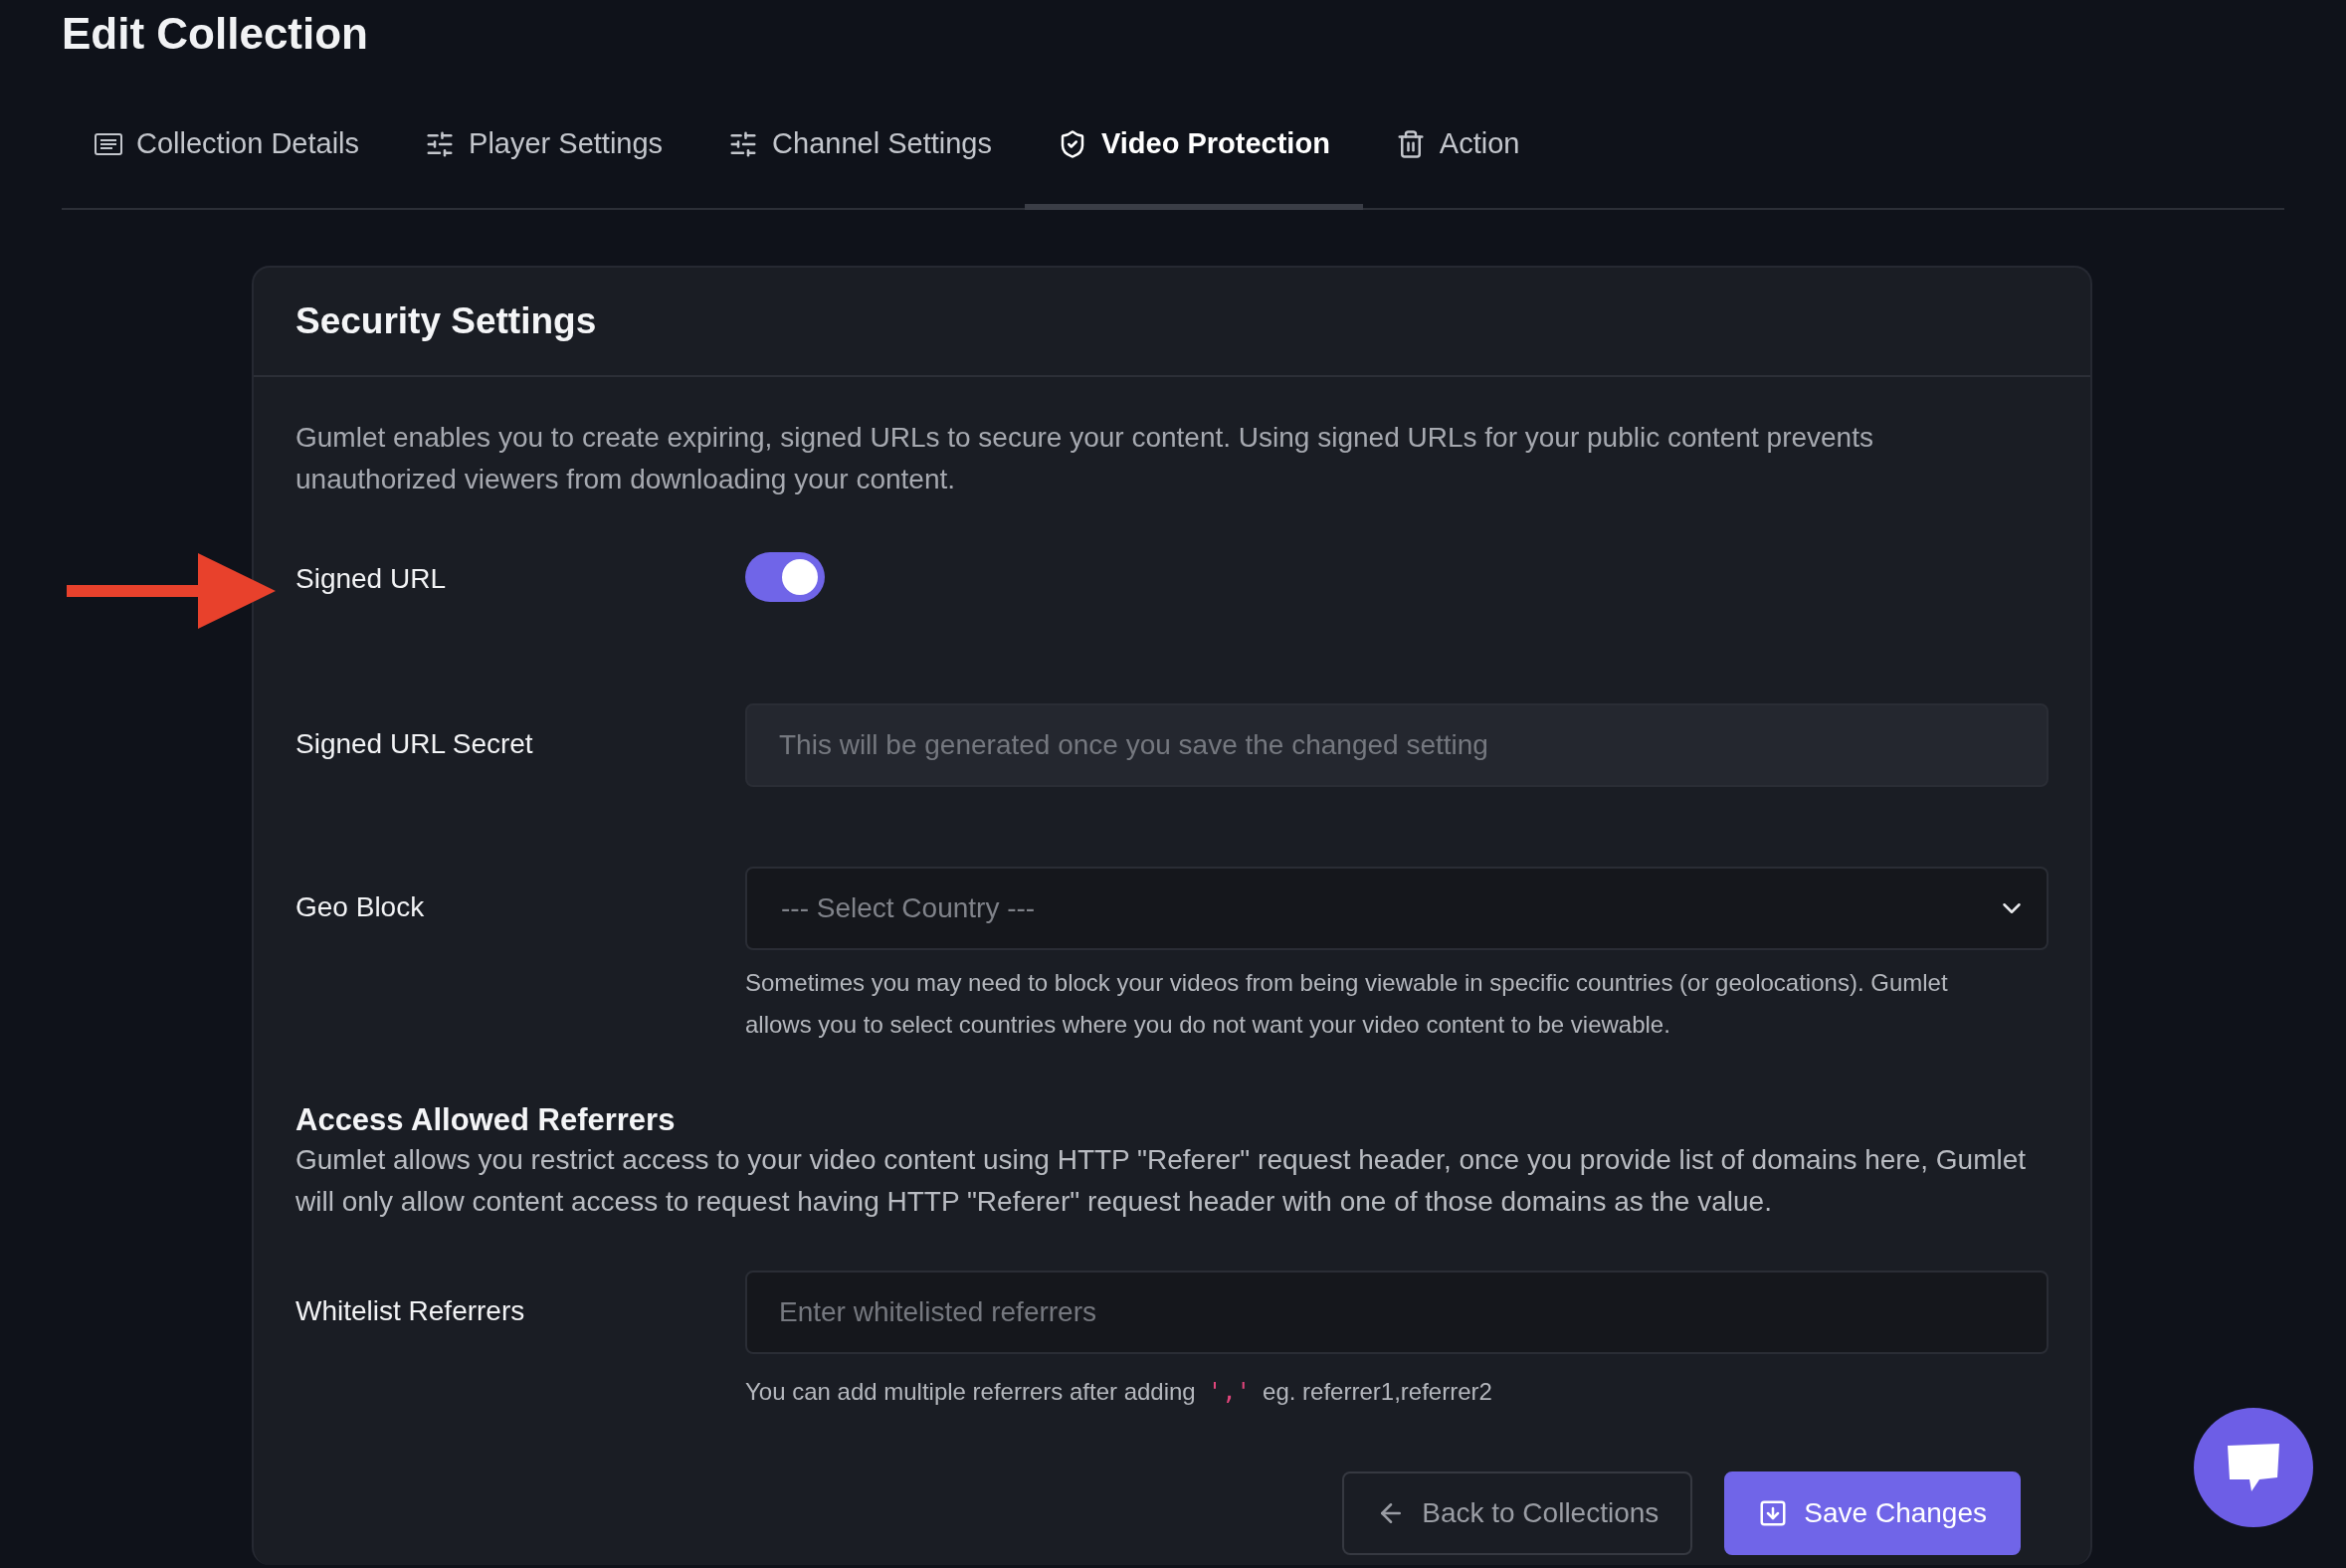 The image size is (2346, 1568). I want to click on download-icon, so click(1773, 1513).